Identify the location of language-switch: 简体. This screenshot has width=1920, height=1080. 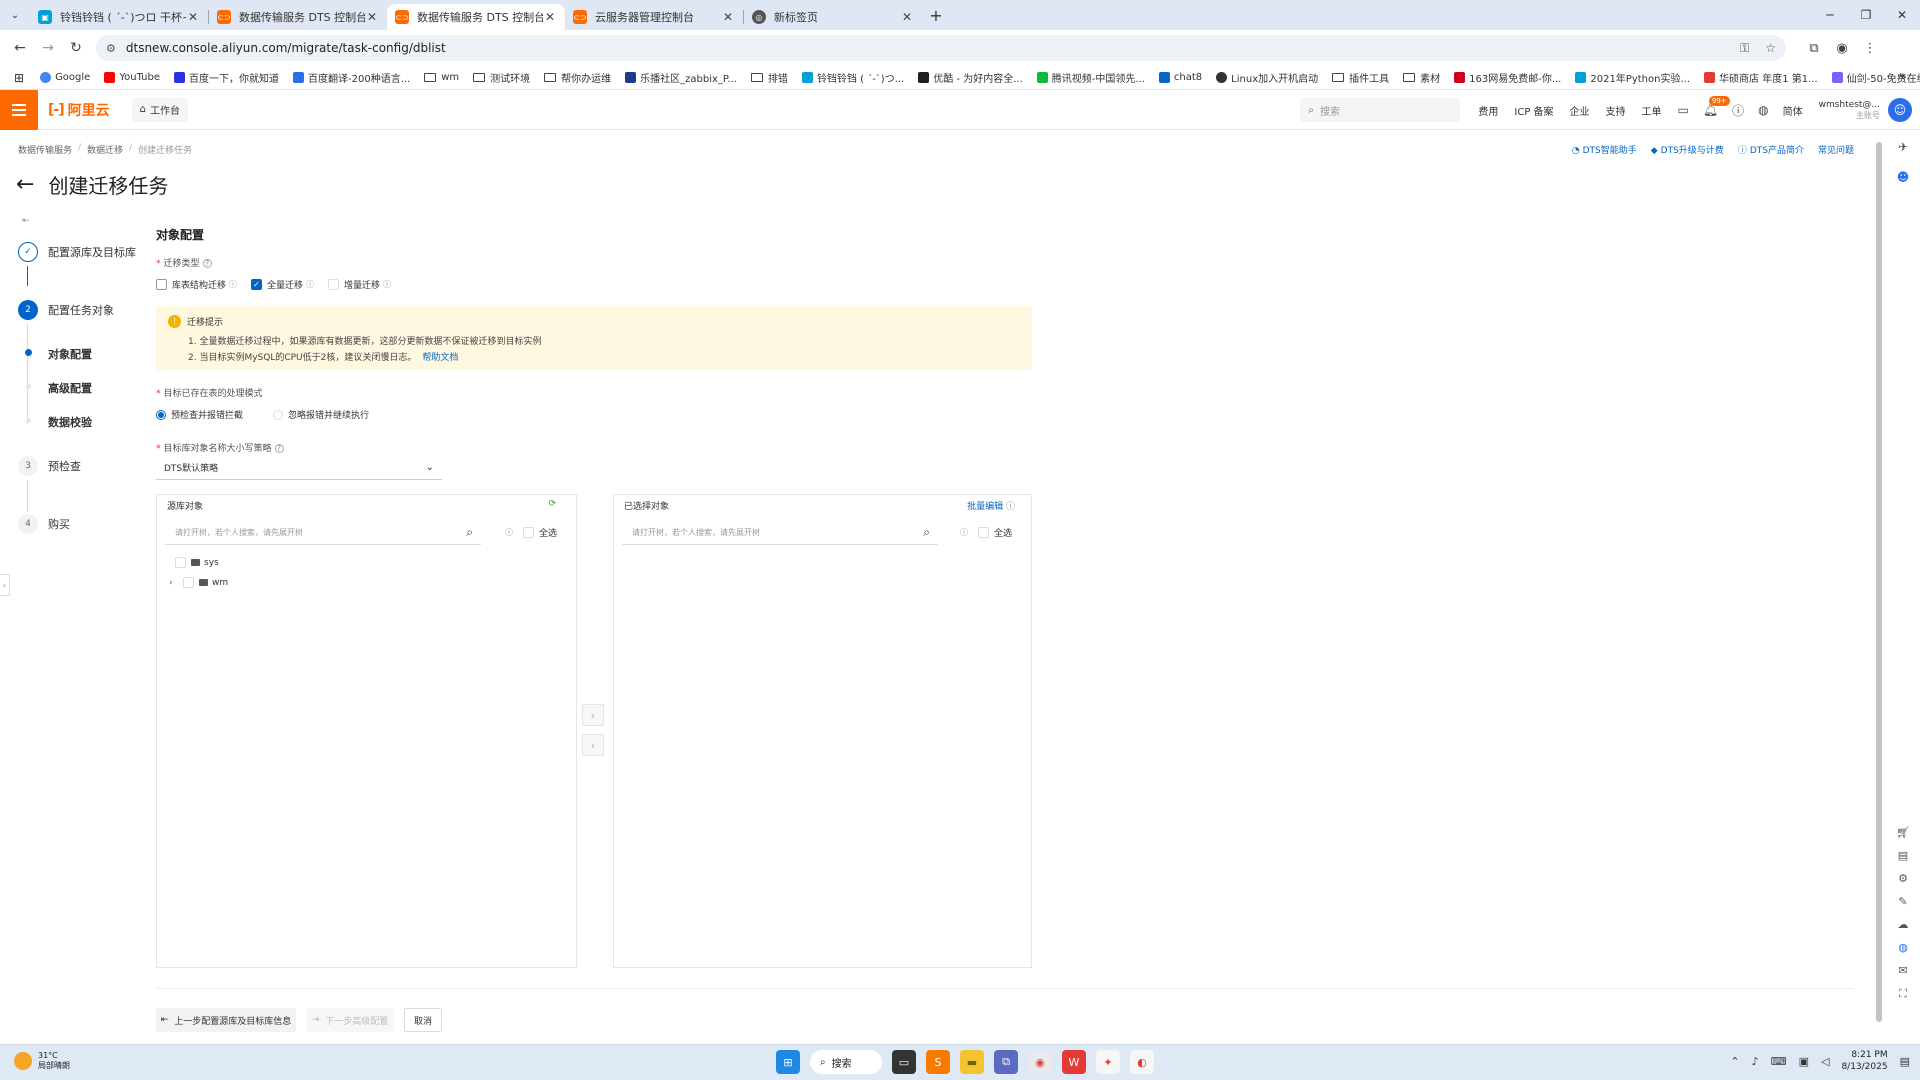
(1793, 110).